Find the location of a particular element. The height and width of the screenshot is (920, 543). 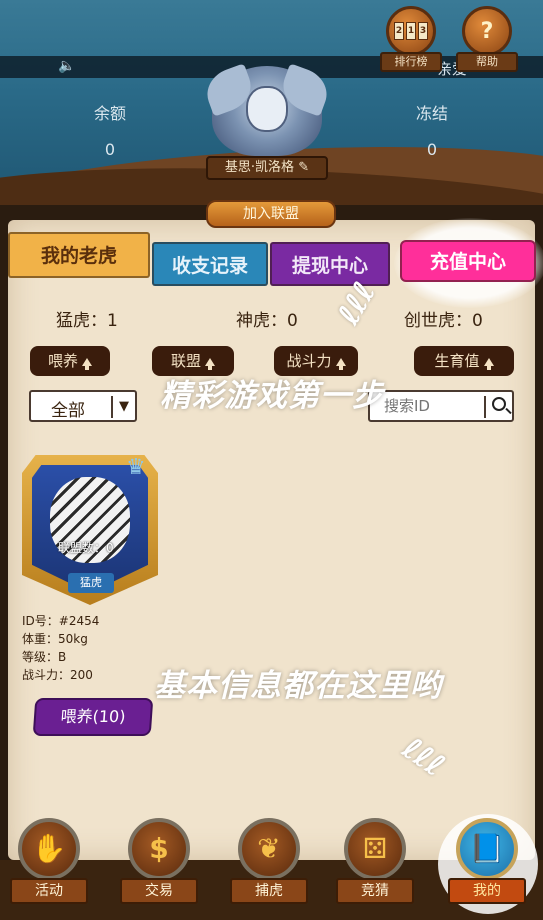

avatar is located at coordinates (267, 109).